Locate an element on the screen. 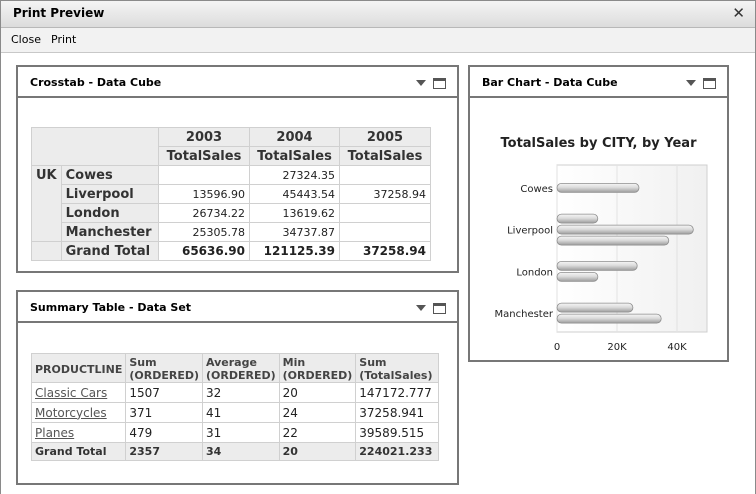 Image resolution: width=756 pixels, height=494 pixels. category-label: Liverpool is located at coordinates (530, 231).